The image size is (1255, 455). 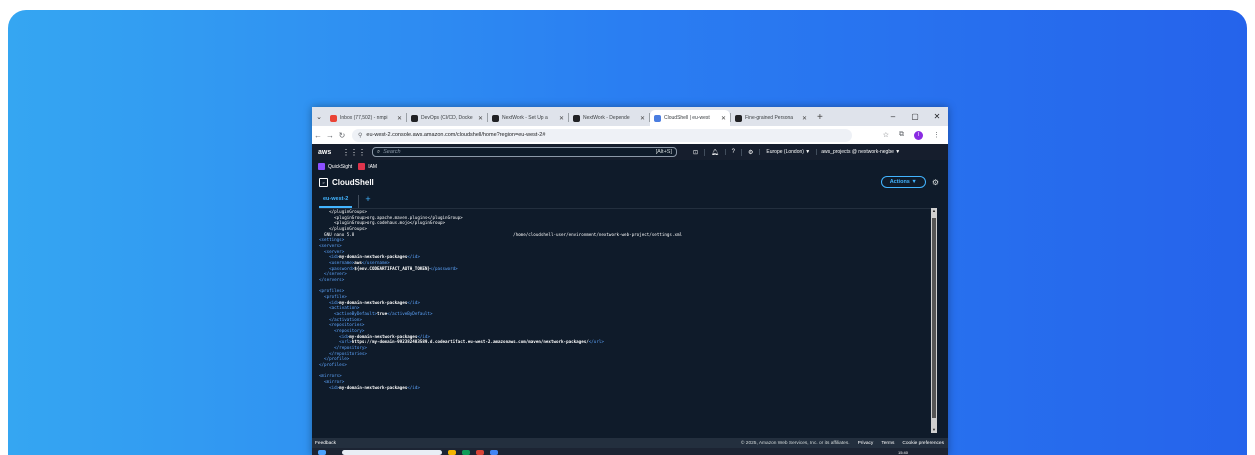 I want to click on maximize-button: ▢, so click(x=915, y=116).